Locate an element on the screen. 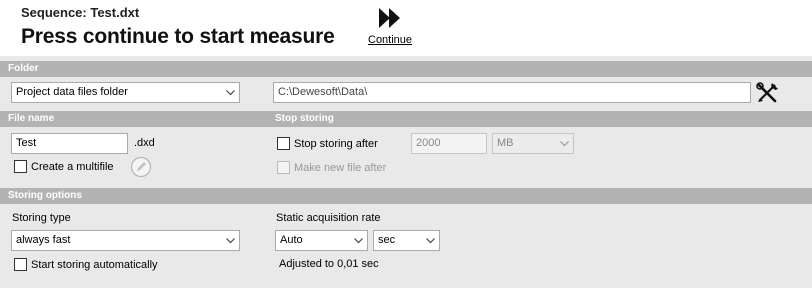  continue-button: Continue is located at coordinates (390, 27).